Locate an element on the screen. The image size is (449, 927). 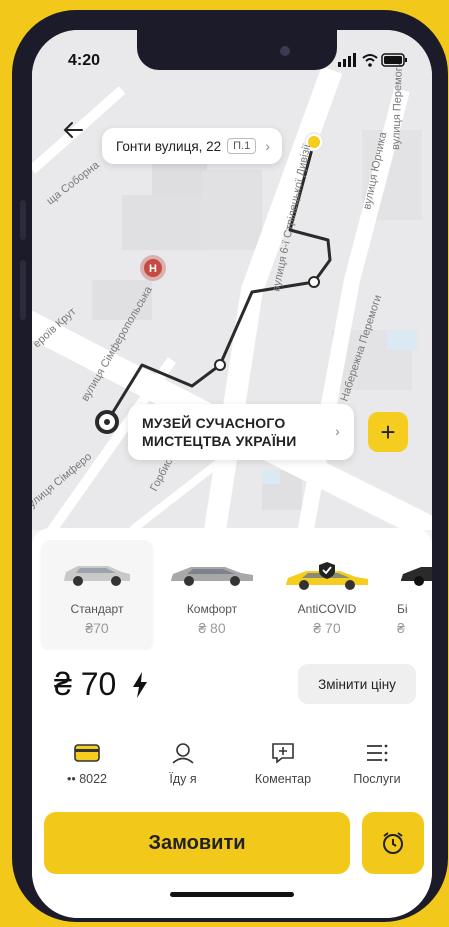
street-label: ща Соборна is located at coordinates (73, 183).